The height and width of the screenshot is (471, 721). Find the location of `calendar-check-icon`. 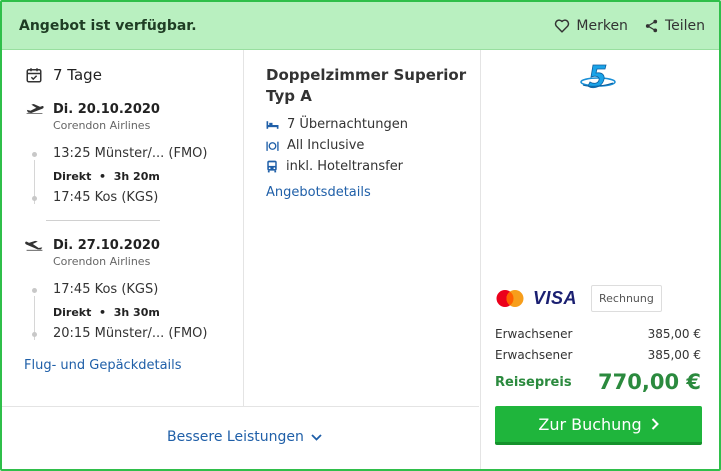

calendar-check-icon is located at coordinates (34, 75).